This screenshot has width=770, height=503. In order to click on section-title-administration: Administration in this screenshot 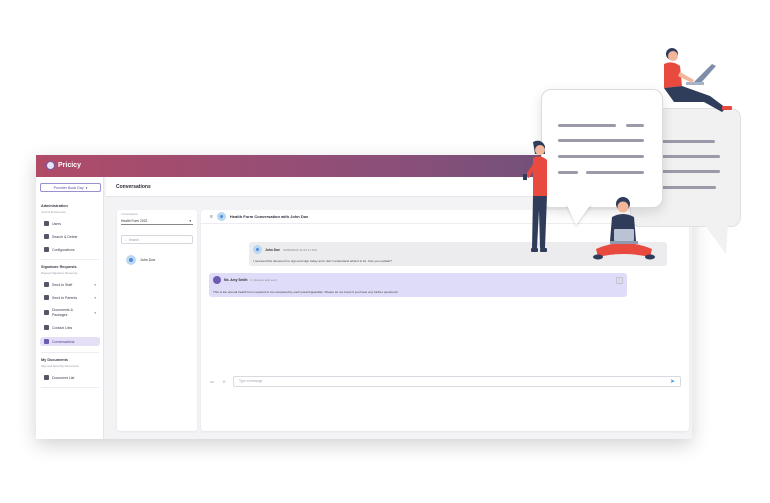, I will do `click(54, 206)`.